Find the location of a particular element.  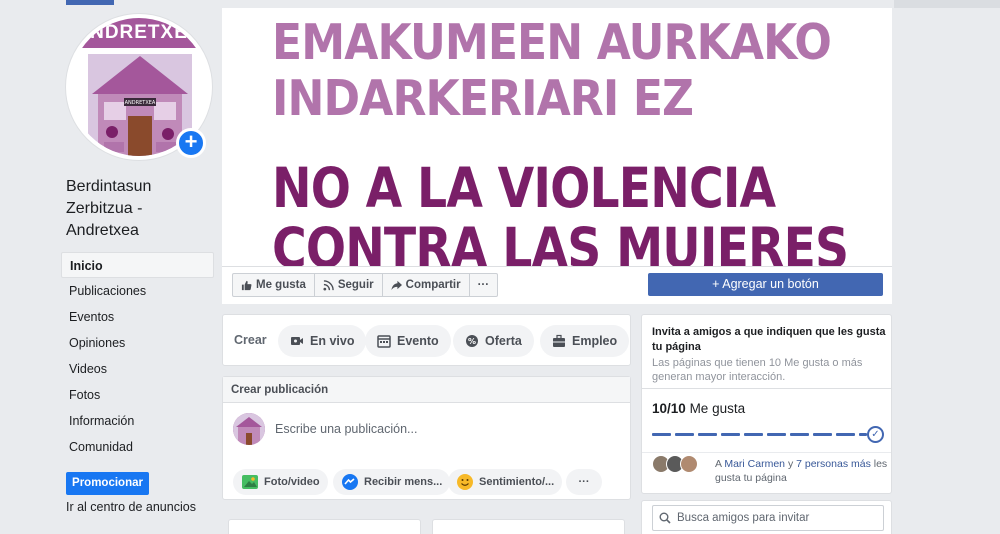

like-button: Me gusta is located at coordinates (274, 285).